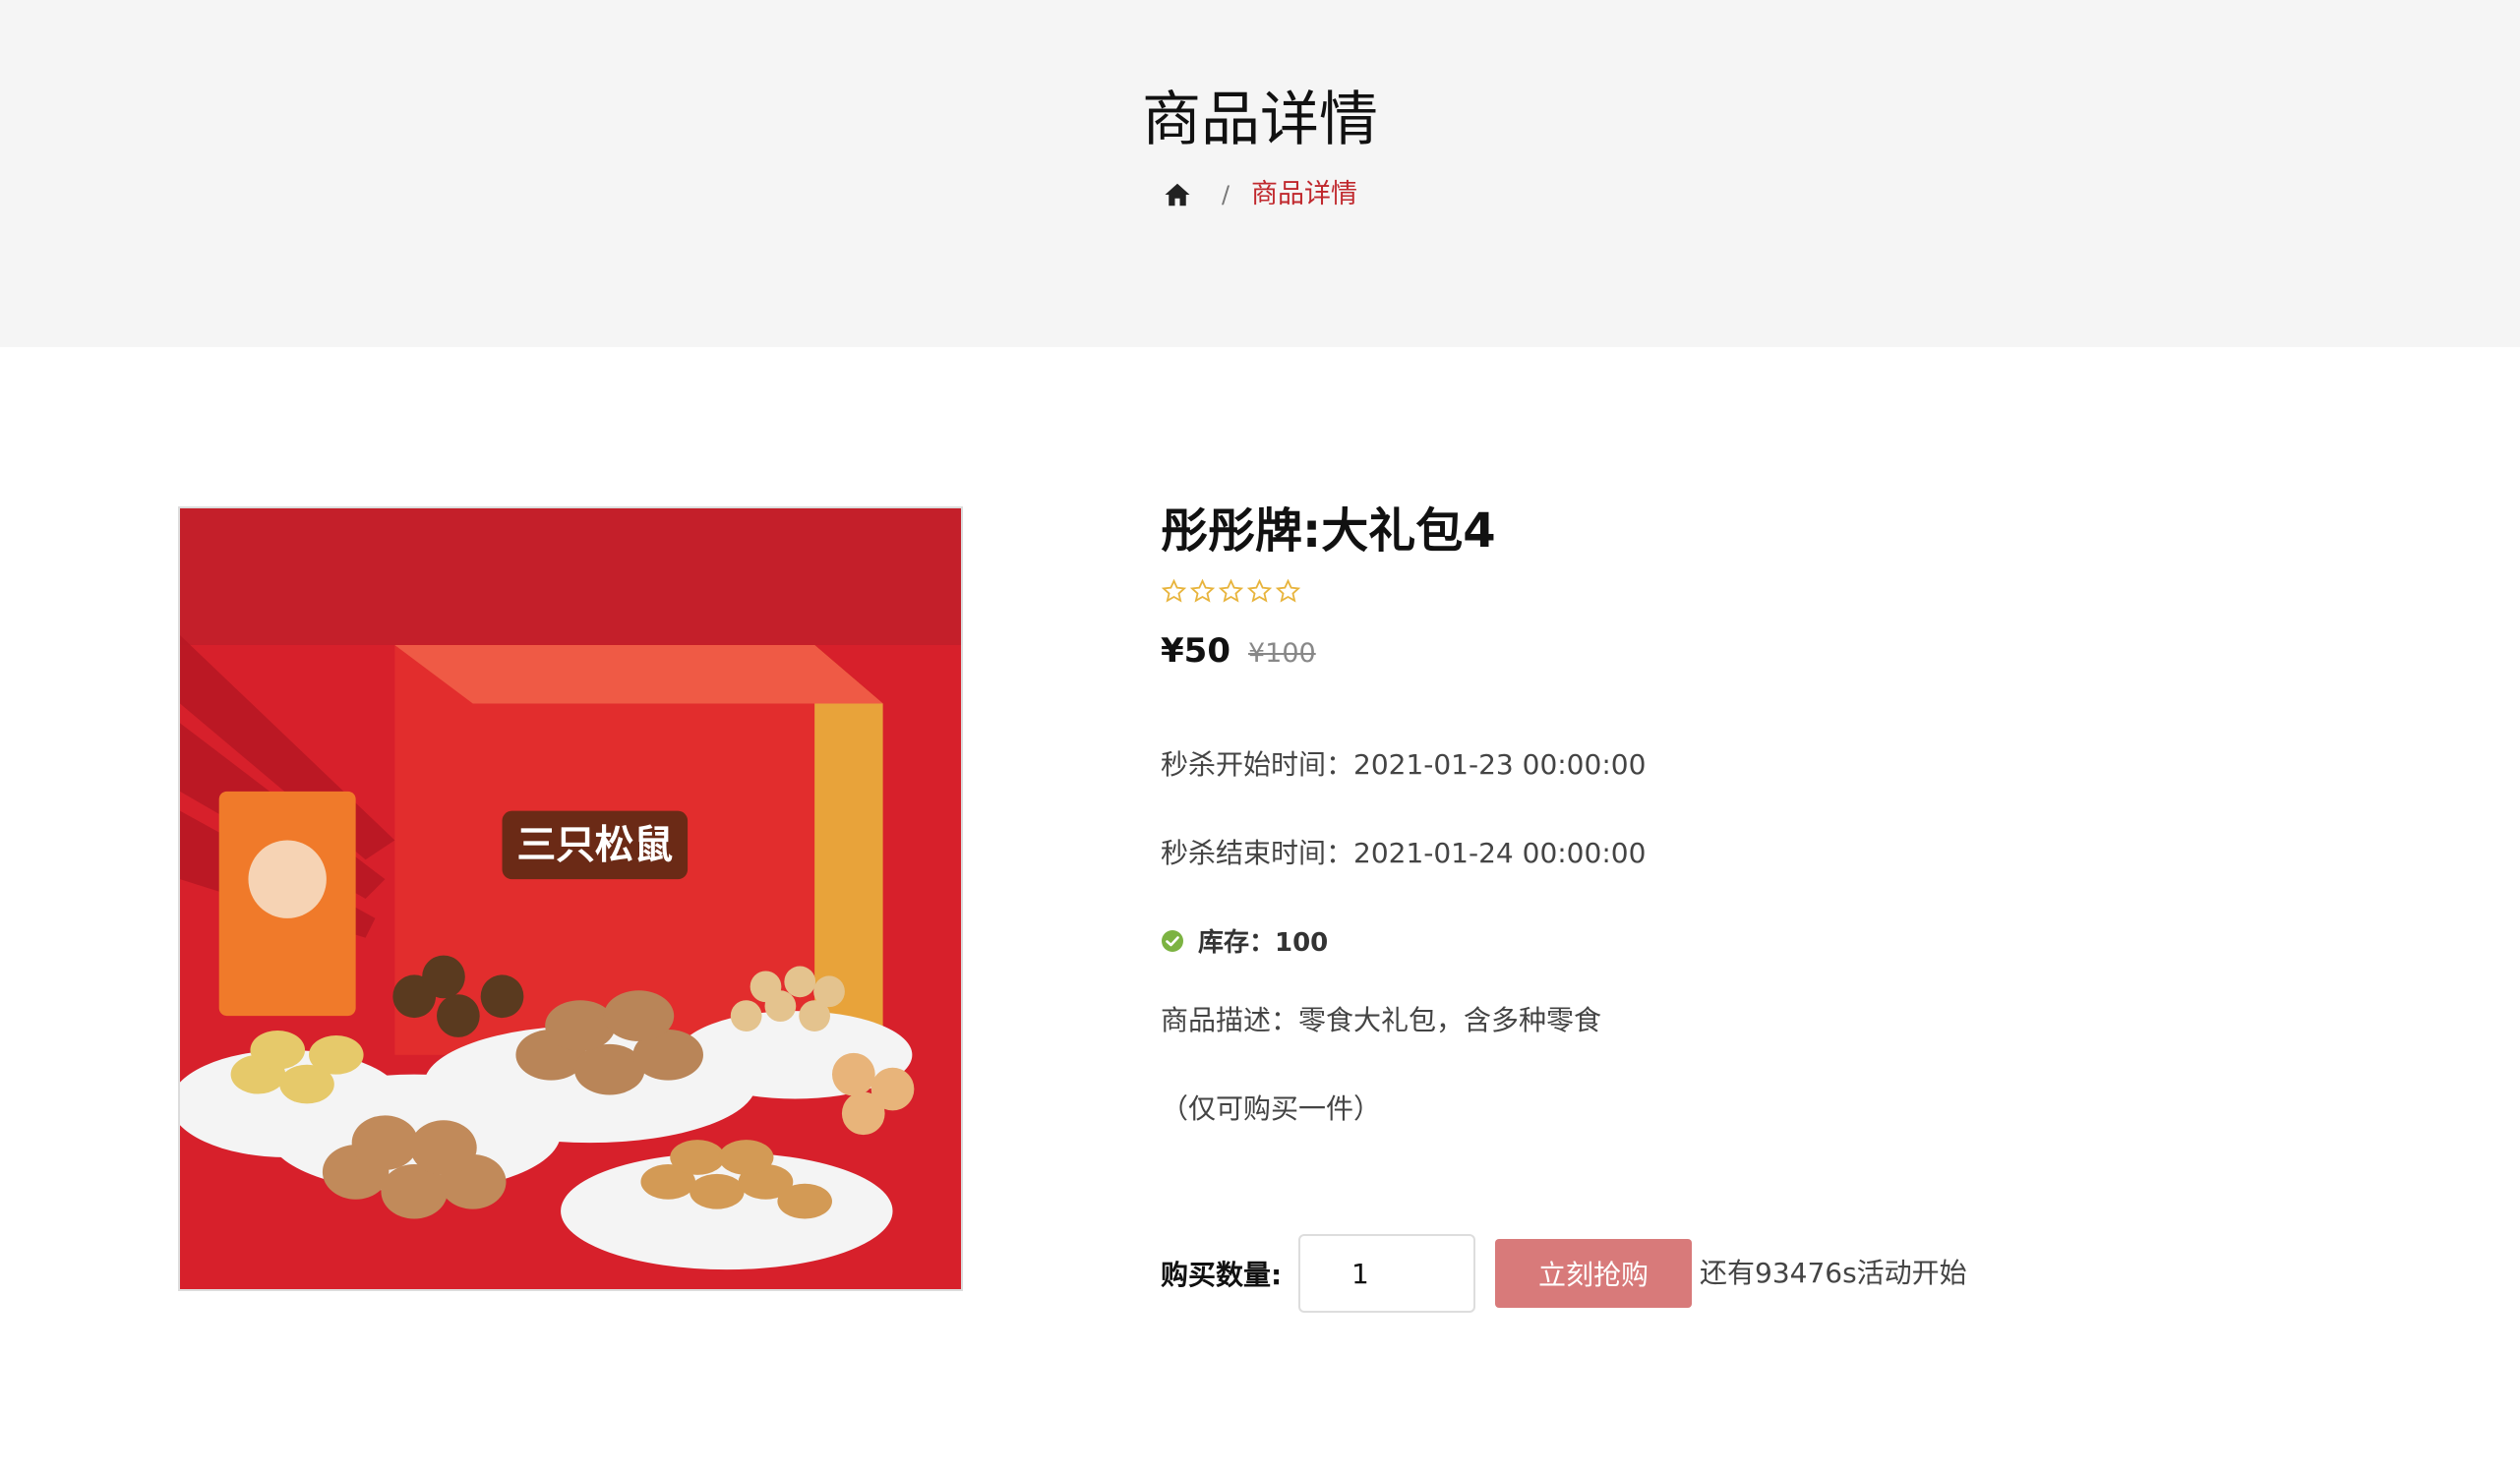 The image size is (2520, 1473). What do you see at coordinates (1238, 651) in the screenshot?
I see `price-row: ¥50 ¥100` at bounding box center [1238, 651].